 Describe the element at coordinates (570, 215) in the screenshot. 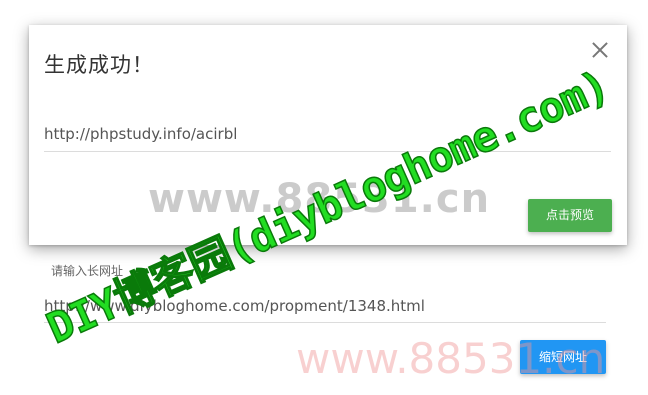

I see `preview-button: 点击预览` at that location.